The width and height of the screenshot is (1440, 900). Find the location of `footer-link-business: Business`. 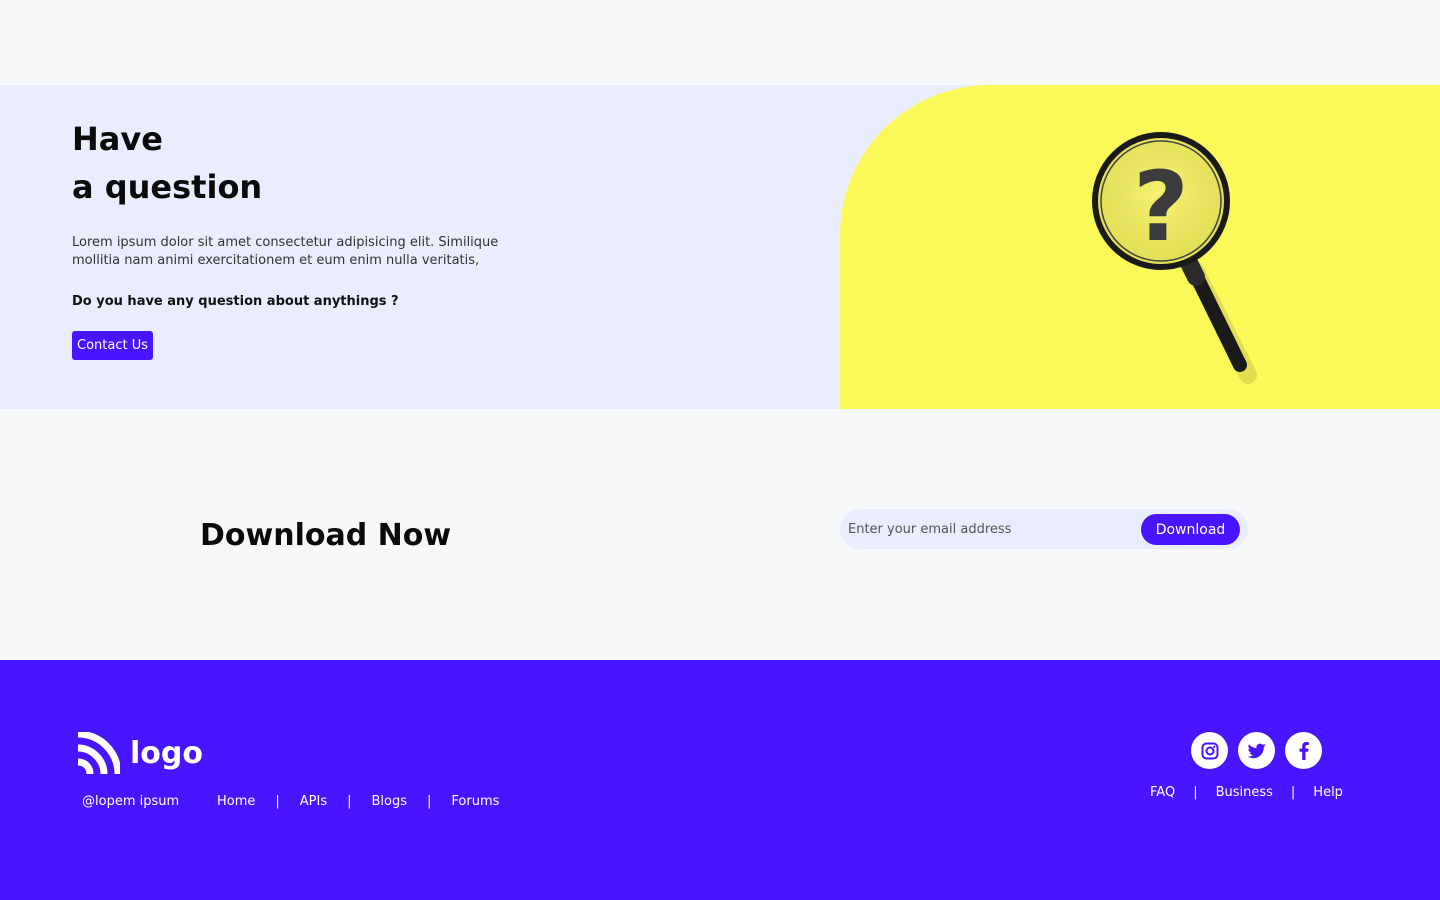

footer-link-business: Business is located at coordinates (1244, 792).